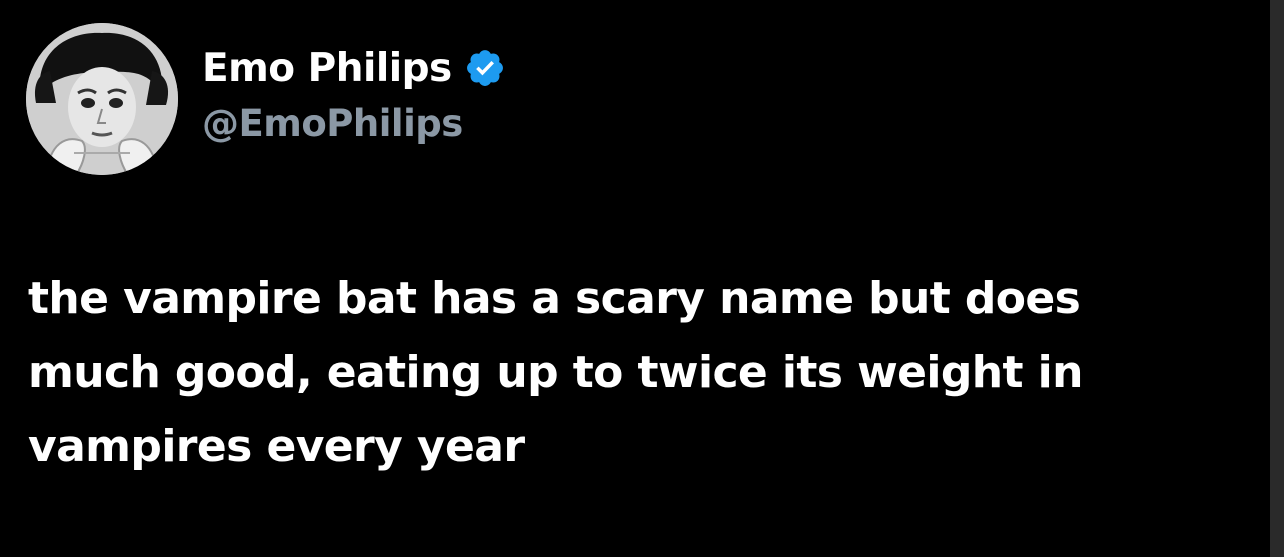 The image size is (1284, 557). I want to click on window-edge, so click(1277, 278).